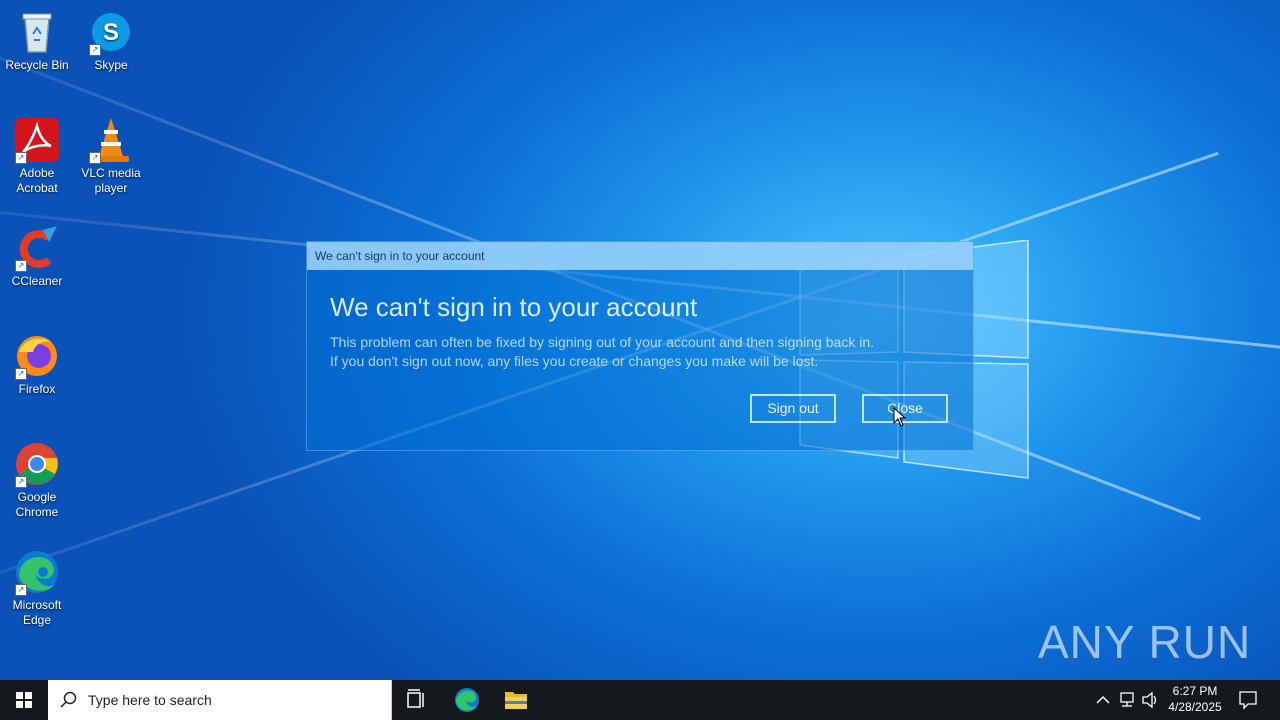 The width and height of the screenshot is (1280, 720). I want to click on desktop-icon-firefox: ↗ Firefox, so click(37, 364).